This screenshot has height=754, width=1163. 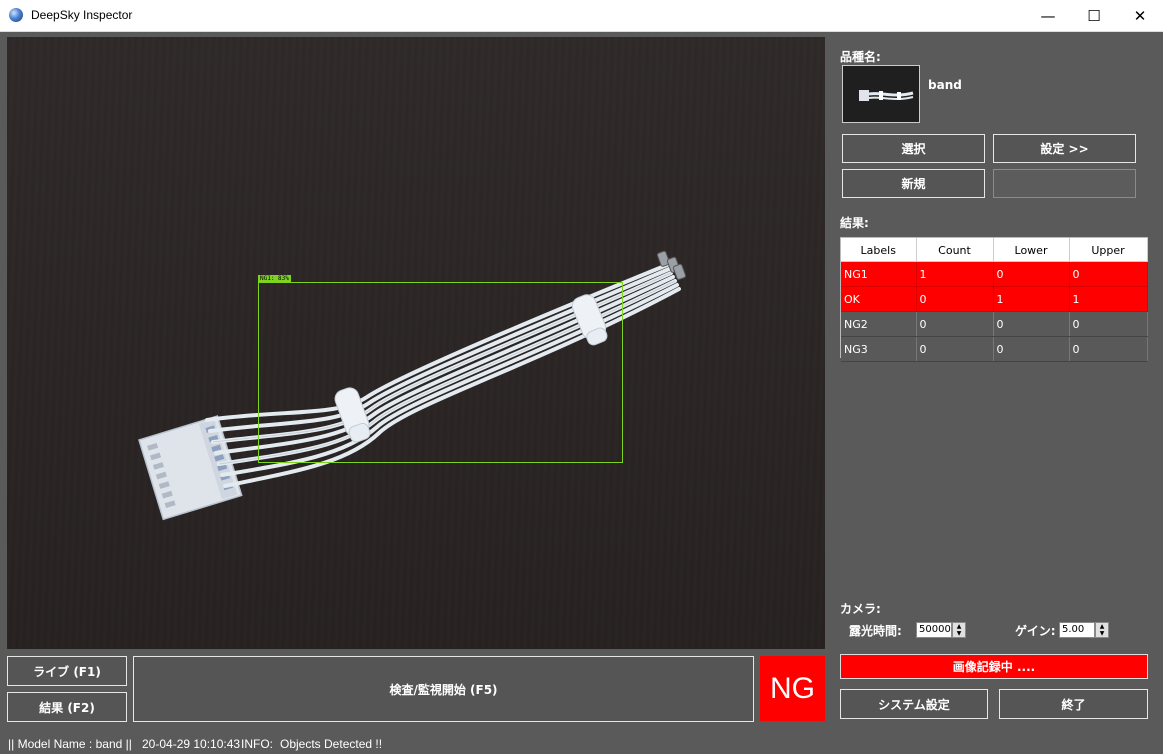 I want to click on gain-input: 5.00, so click(x=1077, y=630).